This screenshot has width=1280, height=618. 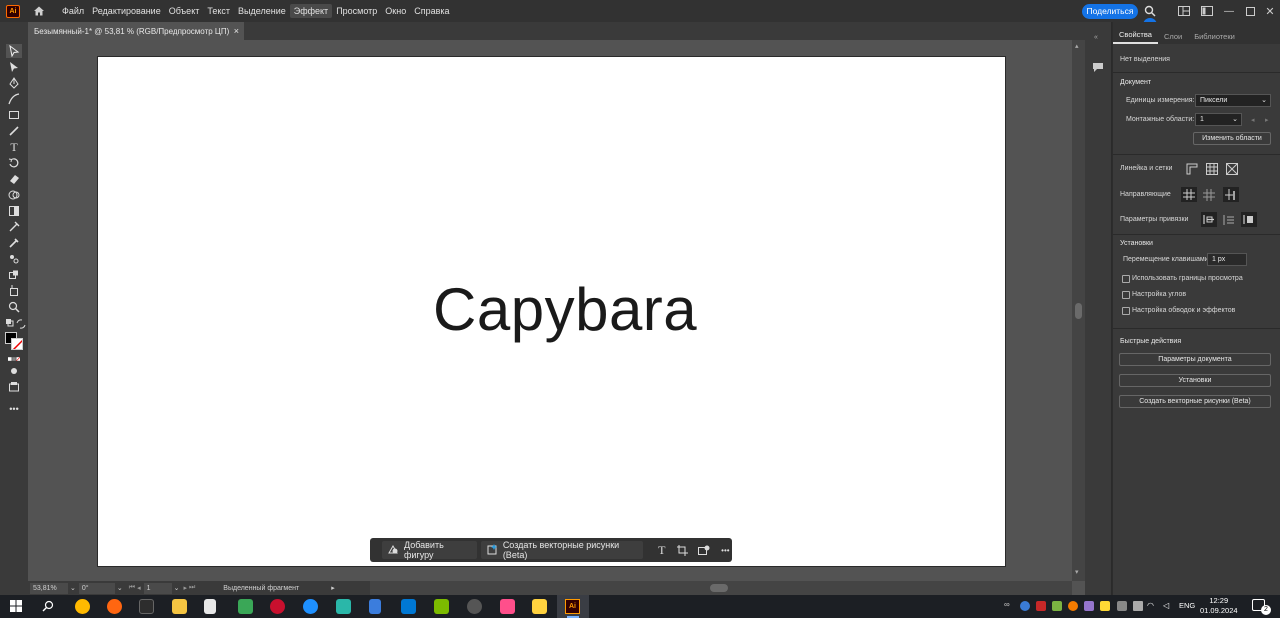 What do you see at coordinates (14, 387) in the screenshot?
I see `screen-mode-icon` at bounding box center [14, 387].